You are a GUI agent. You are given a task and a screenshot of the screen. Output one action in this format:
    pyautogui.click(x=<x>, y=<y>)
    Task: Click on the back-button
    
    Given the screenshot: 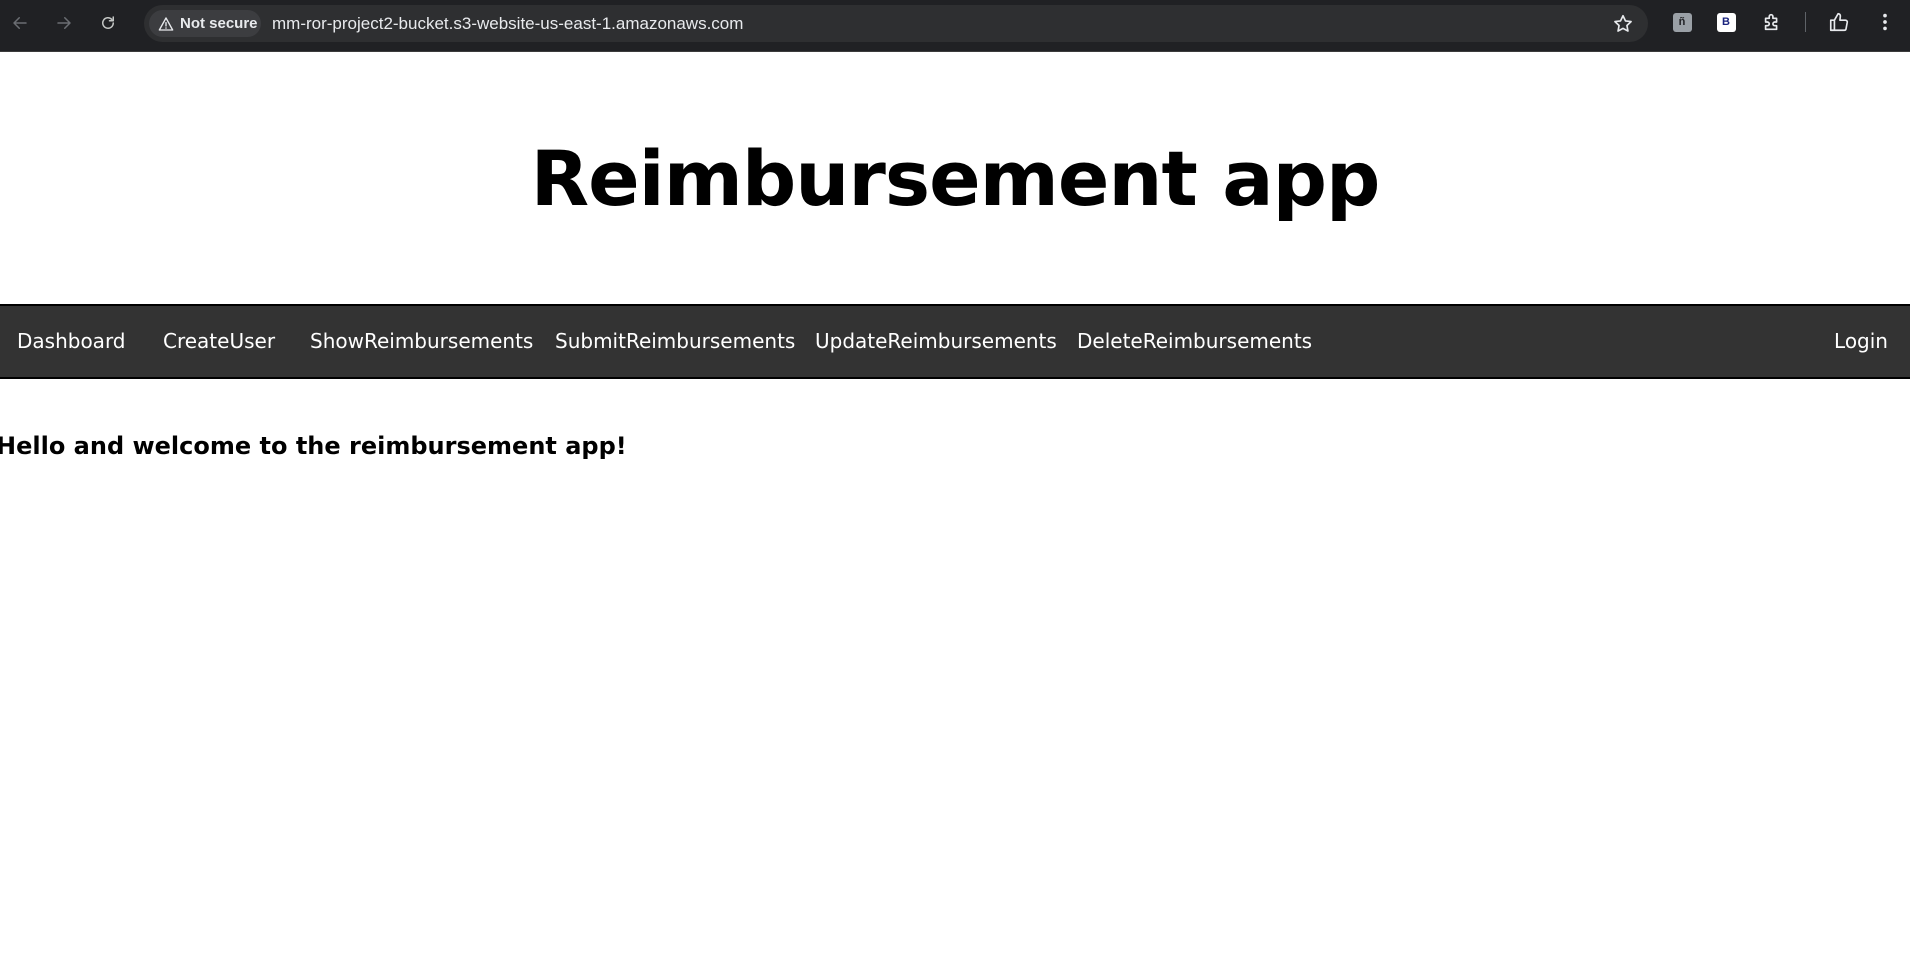 What is the action you would take?
    pyautogui.click(x=20, y=23)
    